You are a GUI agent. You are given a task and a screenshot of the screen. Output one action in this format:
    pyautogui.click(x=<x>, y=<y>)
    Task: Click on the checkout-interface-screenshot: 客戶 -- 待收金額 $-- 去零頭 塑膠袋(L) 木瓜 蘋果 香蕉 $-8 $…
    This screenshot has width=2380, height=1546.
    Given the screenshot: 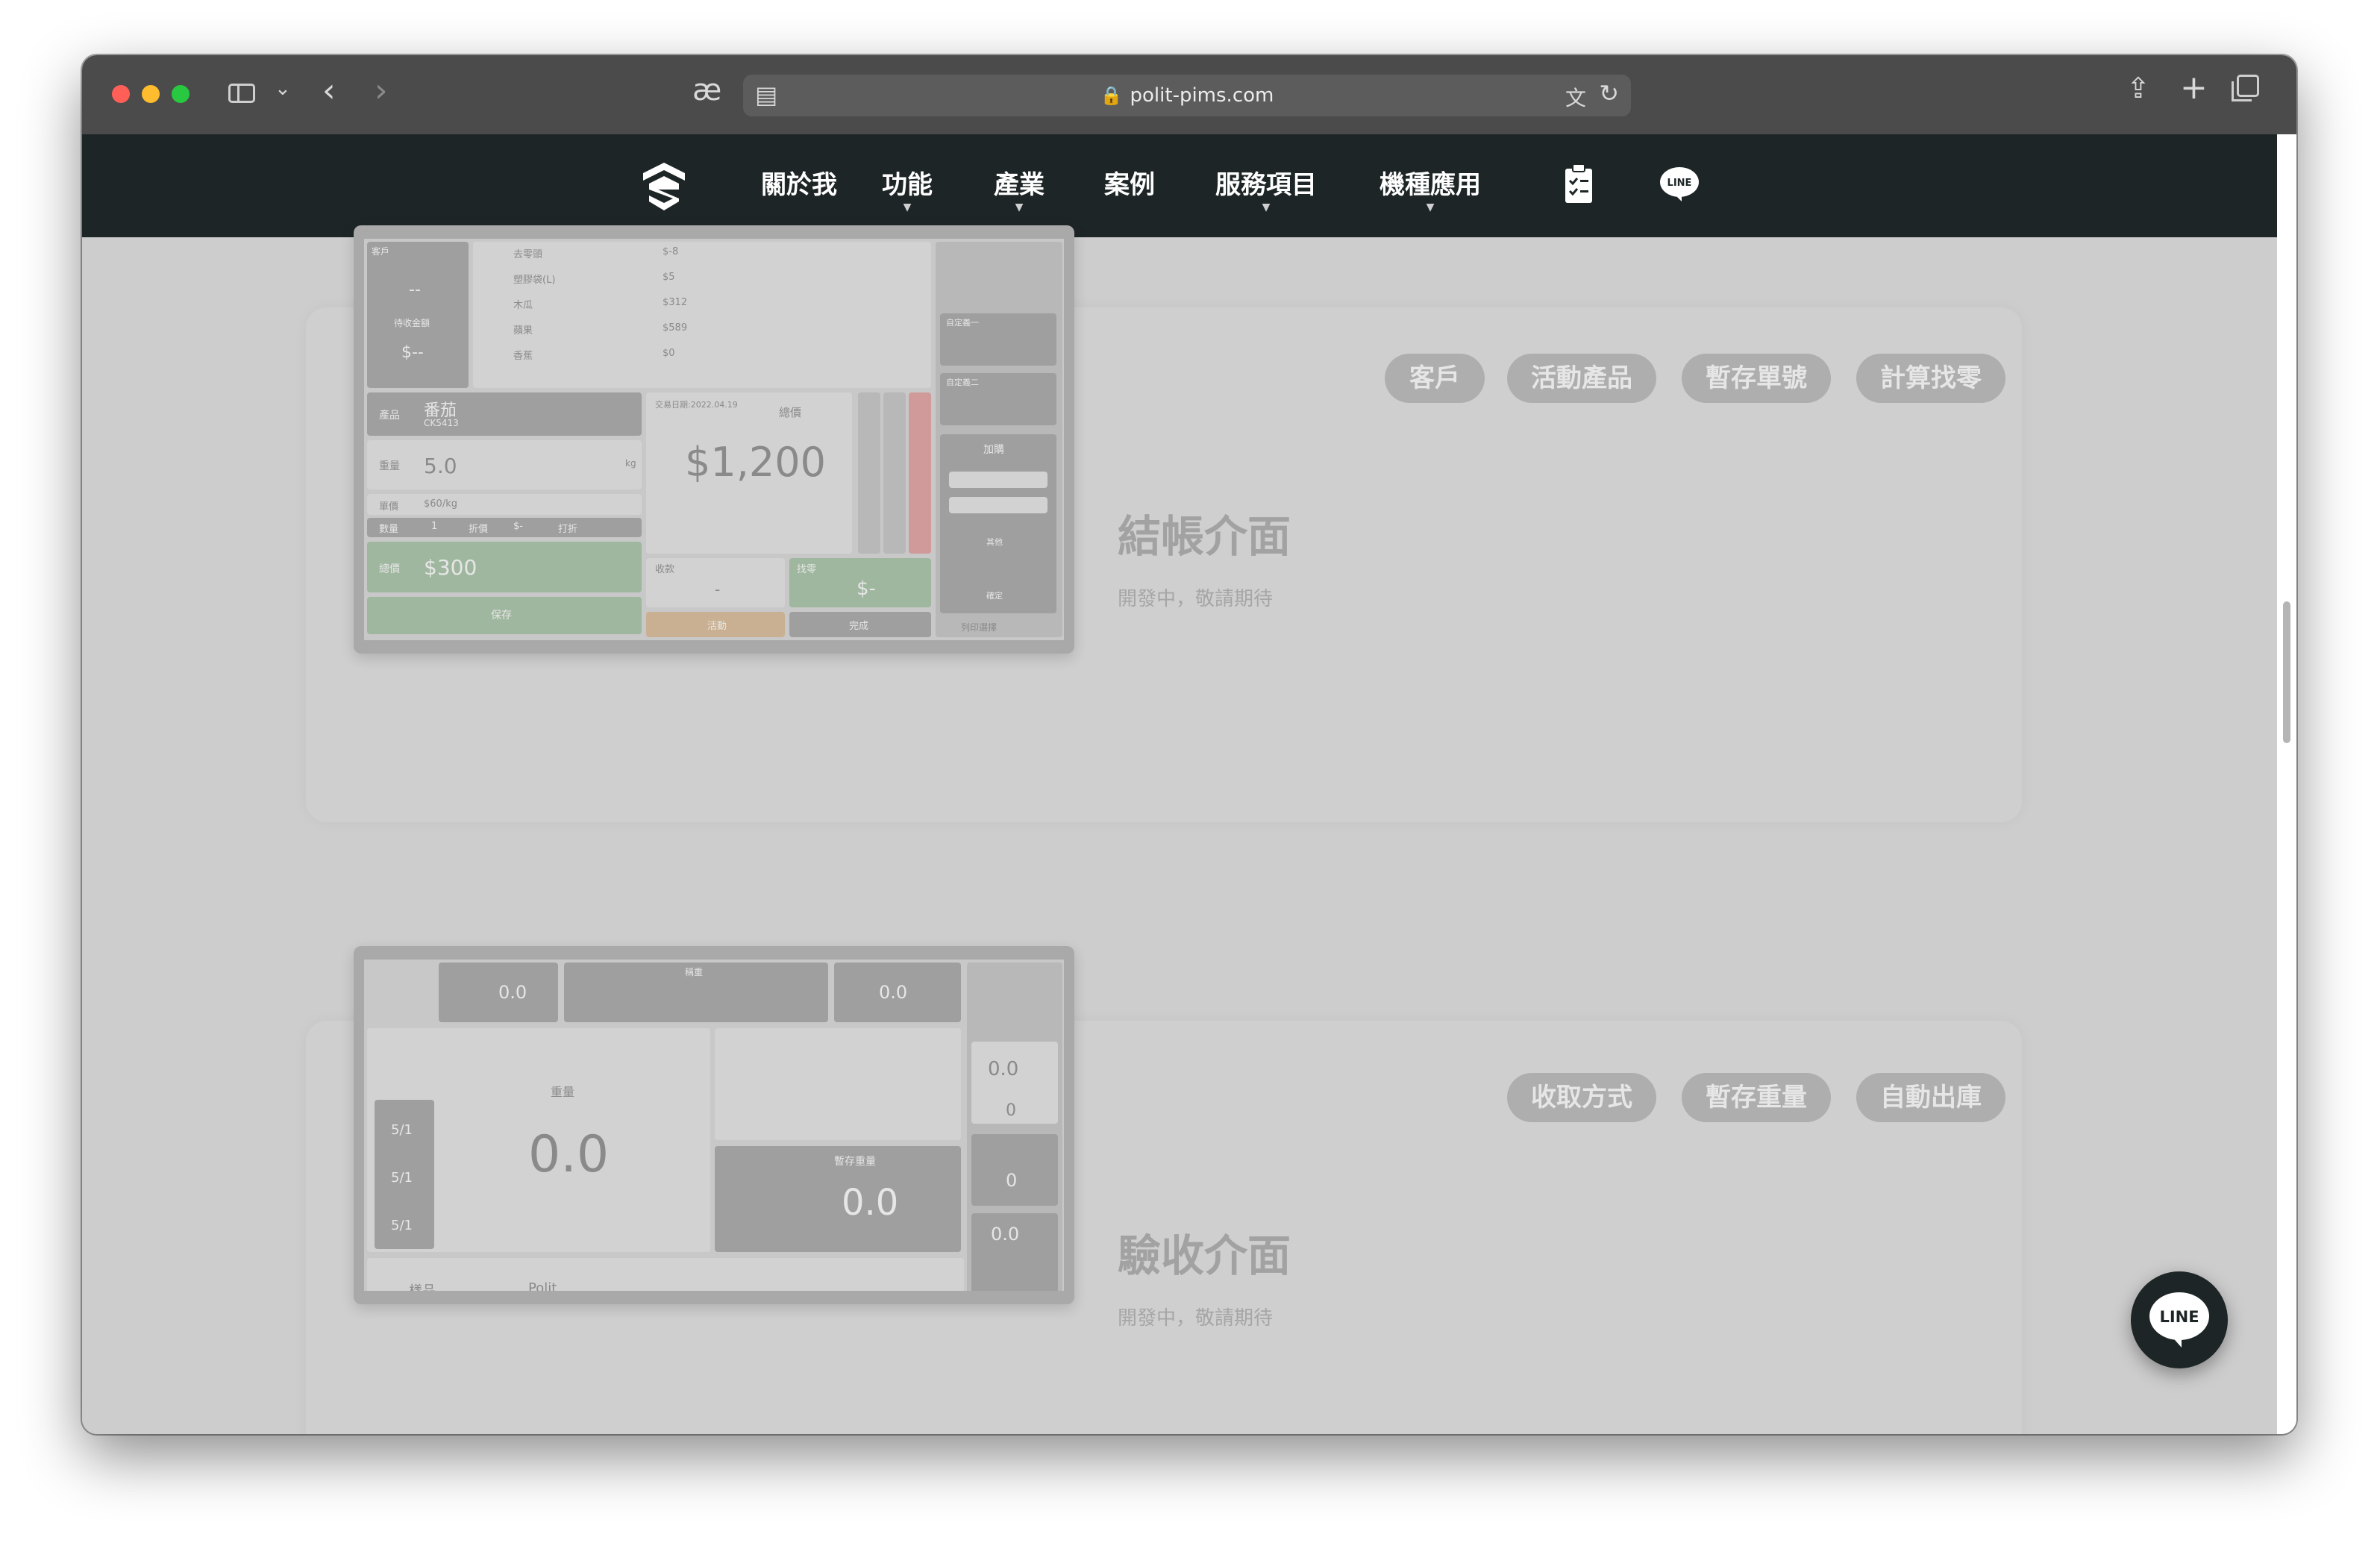 What is the action you would take?
    pyautogui.click(x=714, y=440)
    